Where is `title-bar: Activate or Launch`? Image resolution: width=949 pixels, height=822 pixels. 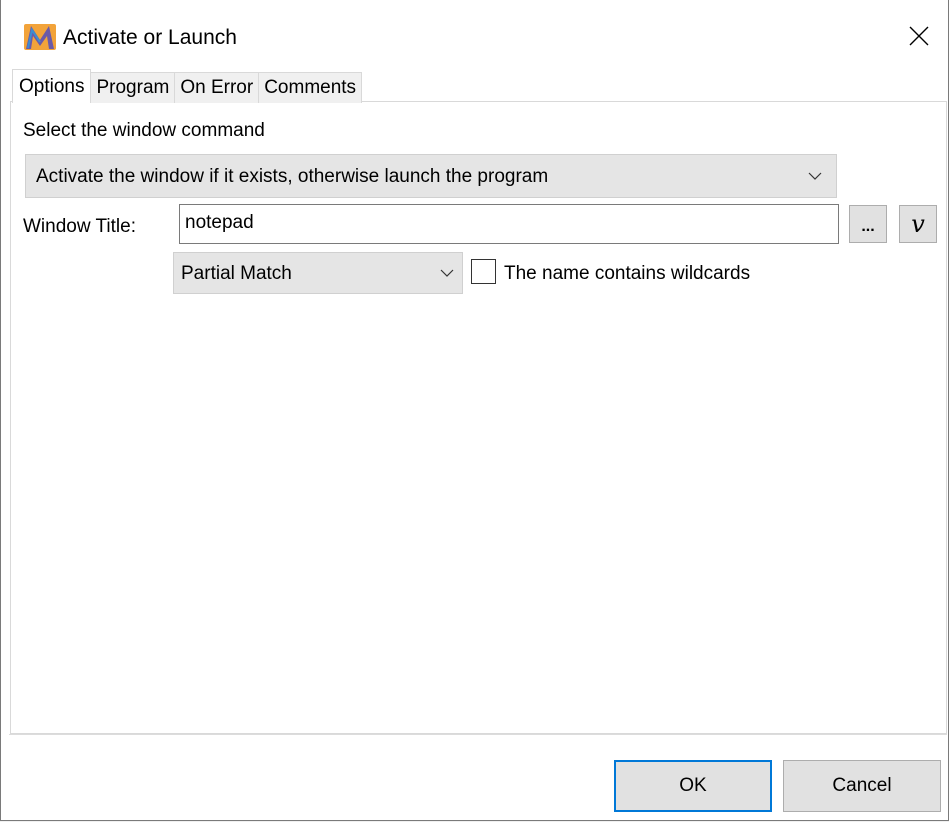 title-bar: Activate or Launch is located at coordinates (474, 36).